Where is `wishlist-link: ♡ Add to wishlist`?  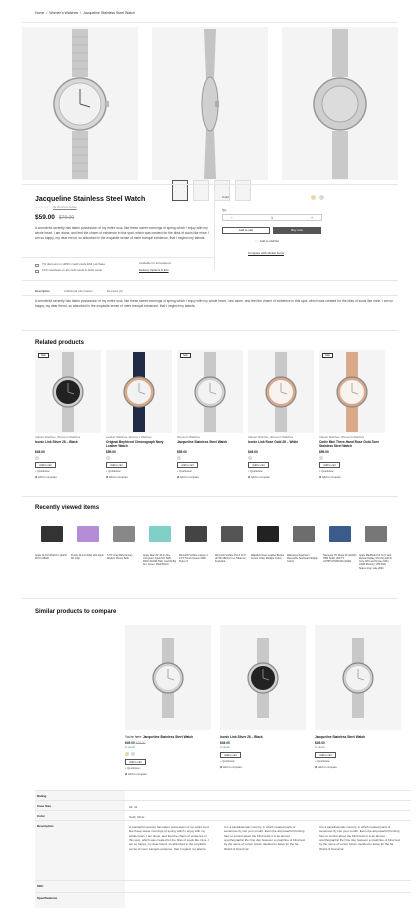
wishlist-link: ♡ Add to wishlist is located at coordinates (267, 241).